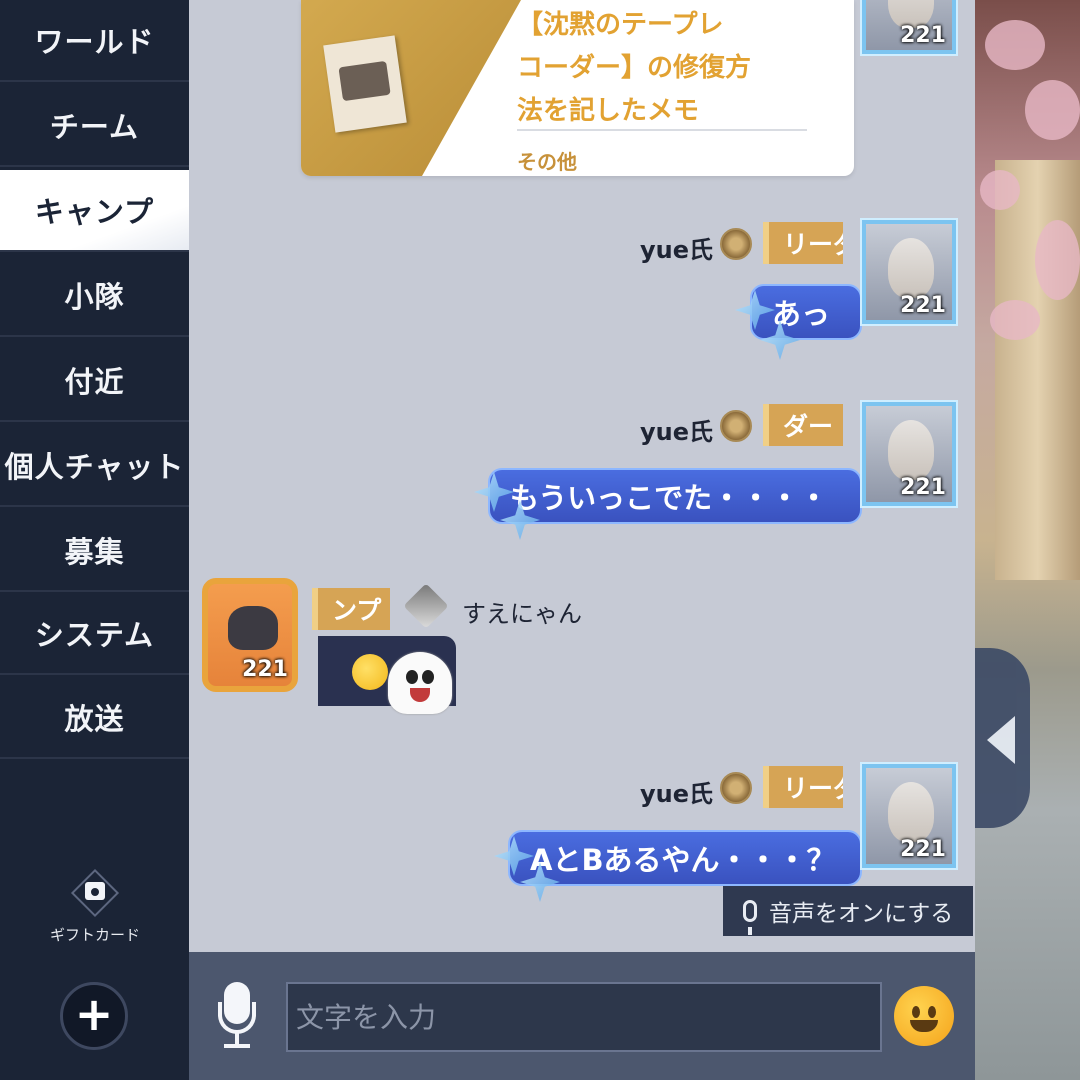 The image size is (1080, 1080). What do you see at coordinates (237, 1016) in the screenshot?
I see `voice-input-button` at bounding box center [237, 1016].